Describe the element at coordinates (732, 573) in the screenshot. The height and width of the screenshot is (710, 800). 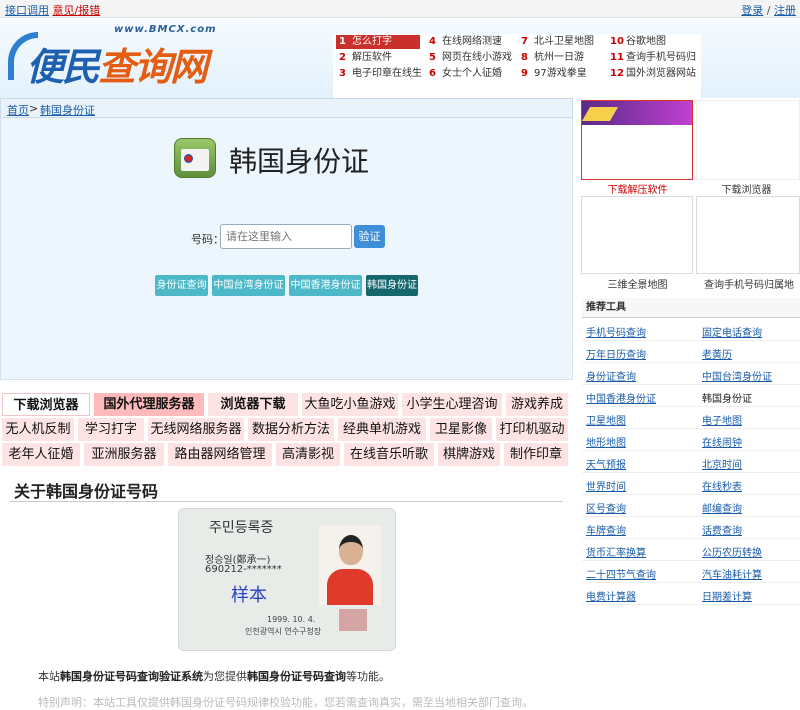
I see `tool-link: 汽车油耗计算` at that location.